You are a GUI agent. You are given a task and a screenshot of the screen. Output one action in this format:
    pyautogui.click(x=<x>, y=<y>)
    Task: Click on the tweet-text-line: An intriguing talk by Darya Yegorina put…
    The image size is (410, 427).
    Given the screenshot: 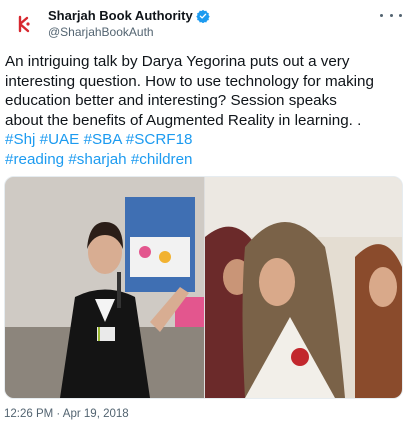 What is the action you would take?
    pyautogui.click(x=177, y=61)
    